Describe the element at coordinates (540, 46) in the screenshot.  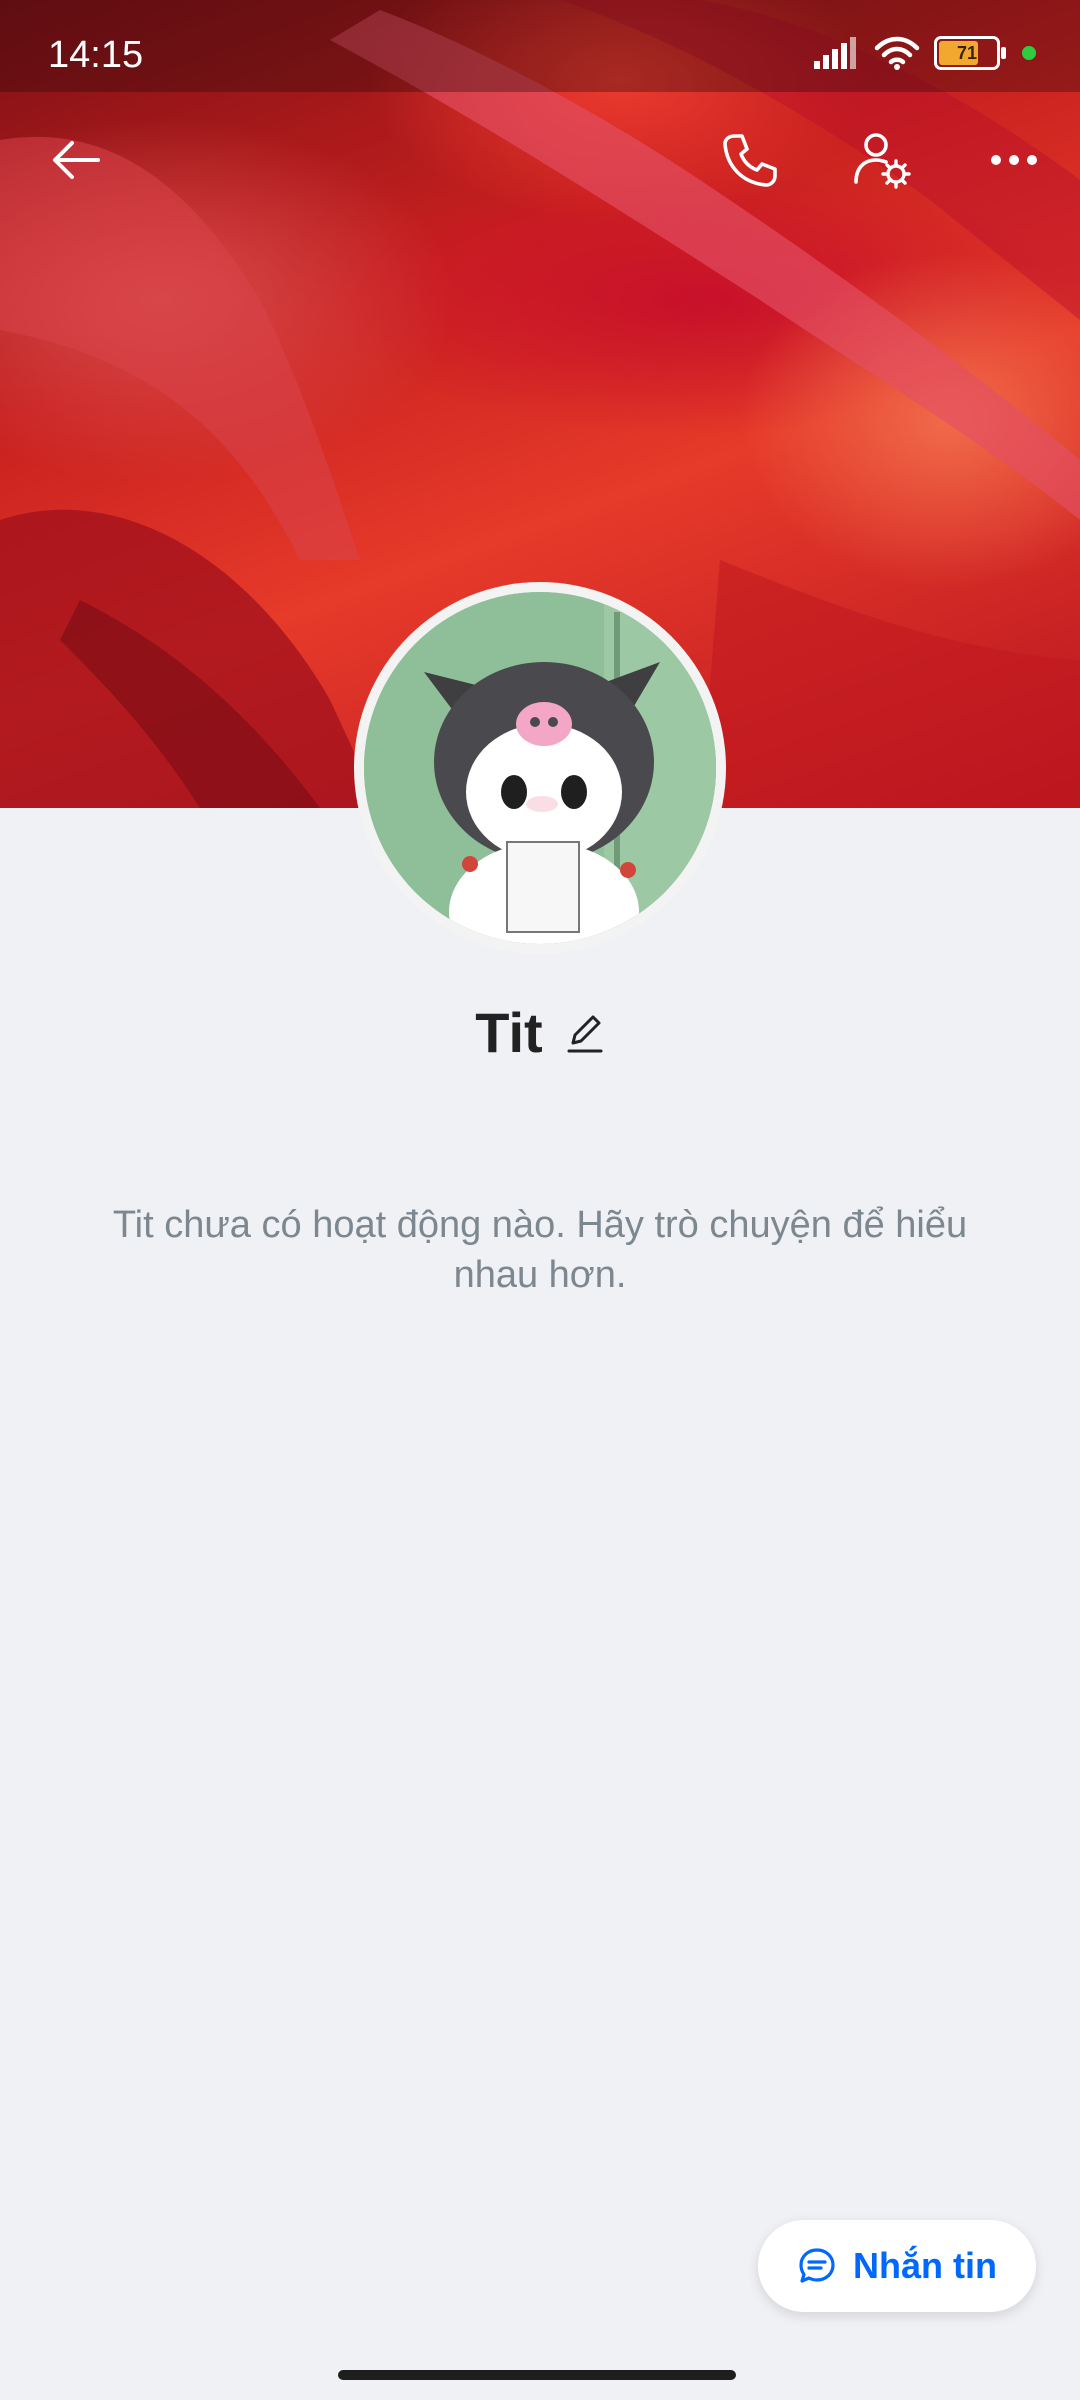
I see `status-bar: 14:15 71` at that location.